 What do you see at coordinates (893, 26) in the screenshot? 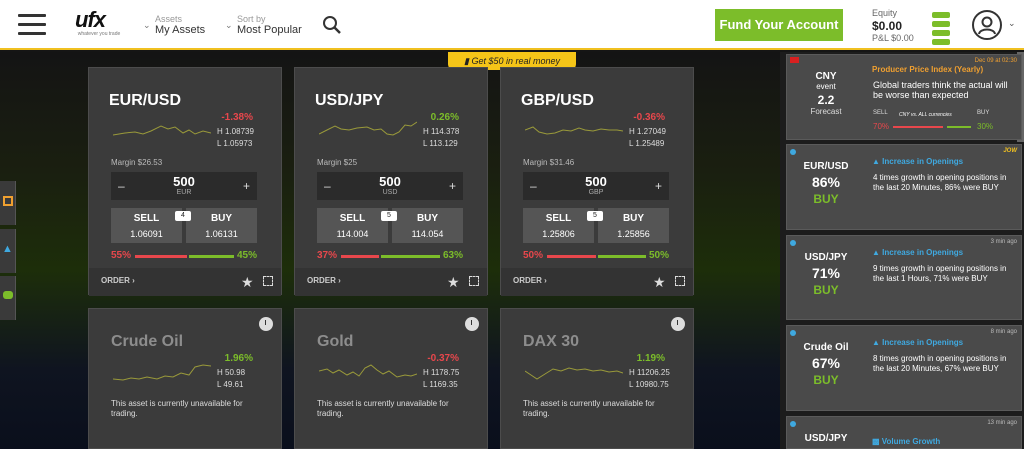
I see `equity-block: Equity $0.00 P&L $0.00` at bounding box center [893, 26].